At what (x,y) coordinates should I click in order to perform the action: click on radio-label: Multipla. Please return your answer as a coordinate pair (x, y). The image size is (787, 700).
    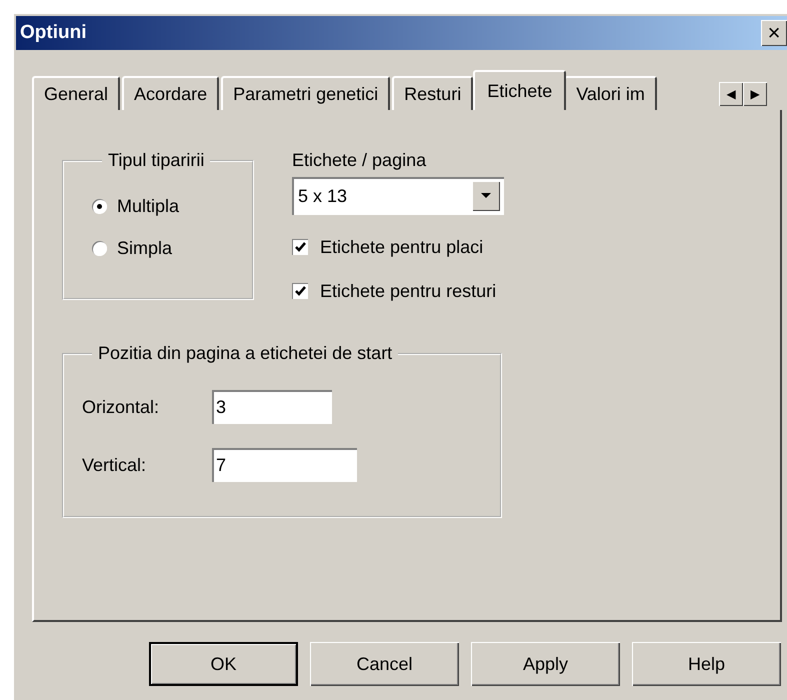
    Looking at the image, I should click on (148, 206).